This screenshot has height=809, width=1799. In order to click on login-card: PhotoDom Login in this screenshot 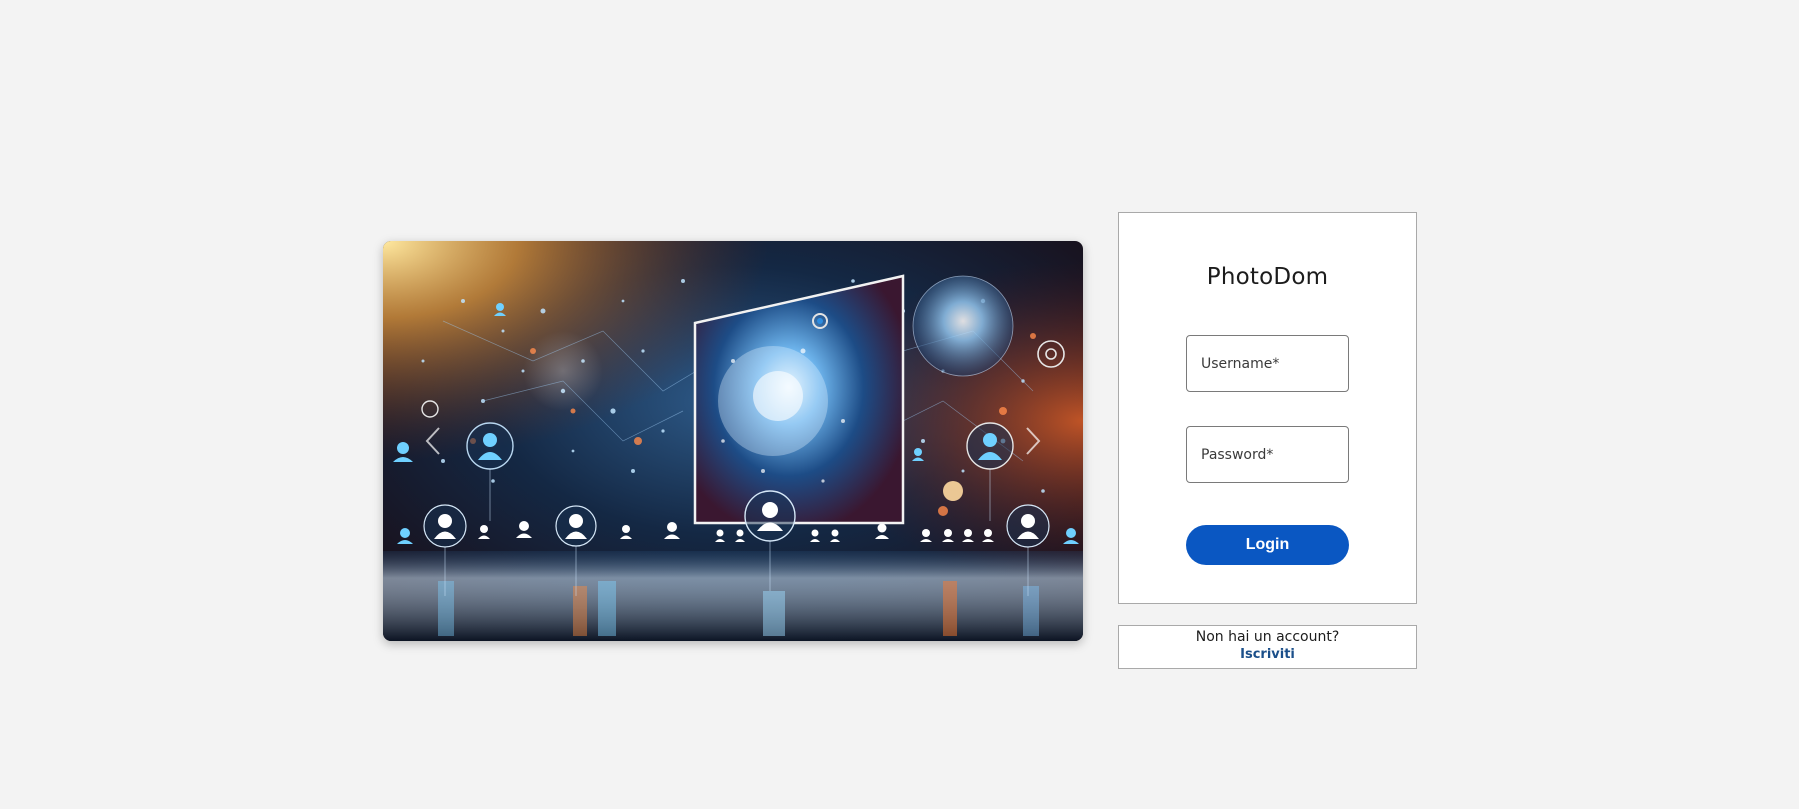, I will do `click(1267, 408)`.